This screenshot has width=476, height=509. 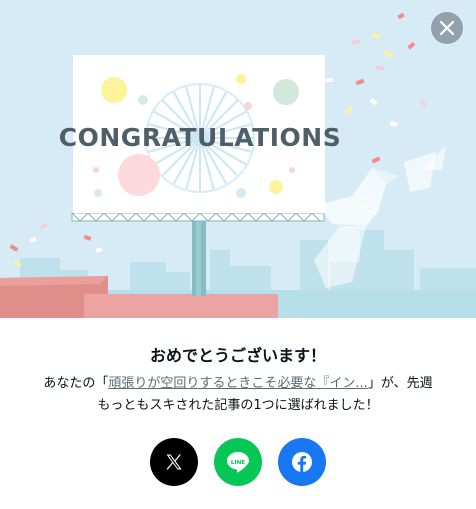 I want to click on facebook-logo-icon, so click(x=302, y=462).